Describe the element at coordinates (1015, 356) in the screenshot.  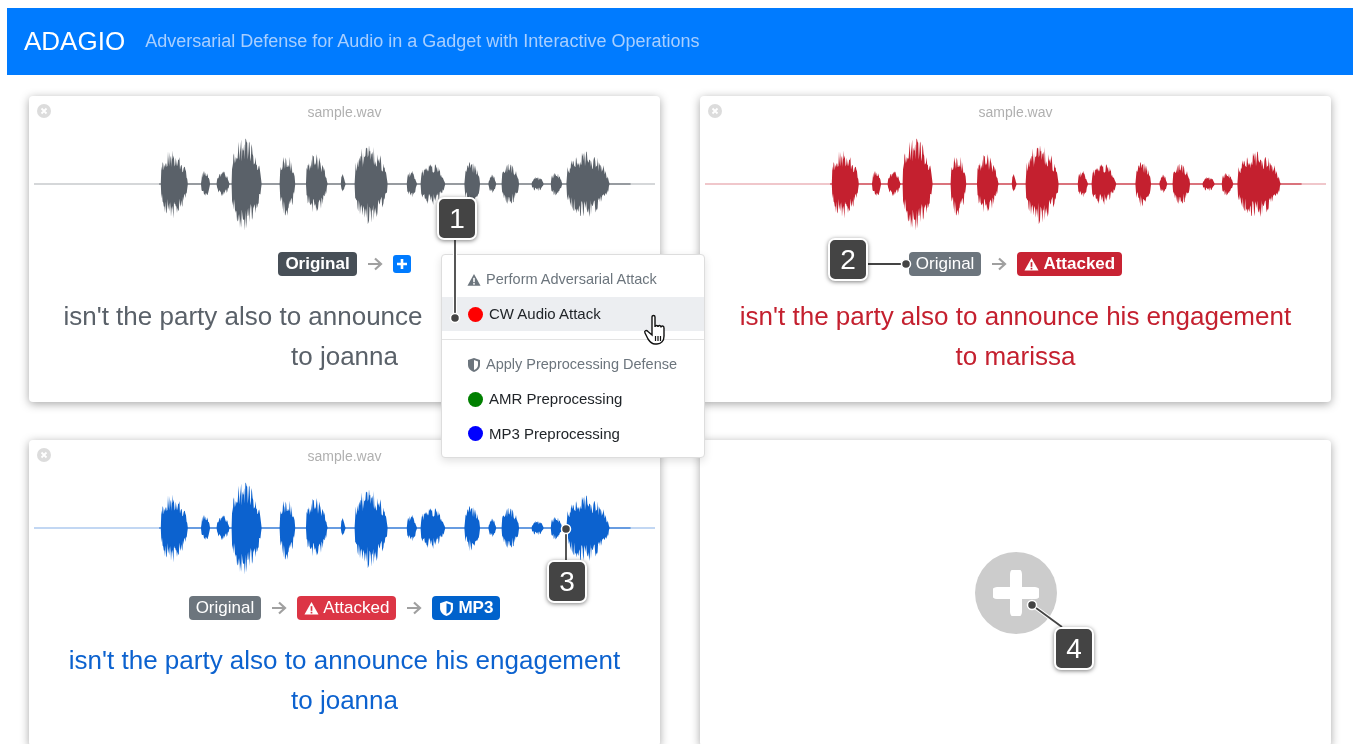
I see `transcript-line: to marissa` at that location.